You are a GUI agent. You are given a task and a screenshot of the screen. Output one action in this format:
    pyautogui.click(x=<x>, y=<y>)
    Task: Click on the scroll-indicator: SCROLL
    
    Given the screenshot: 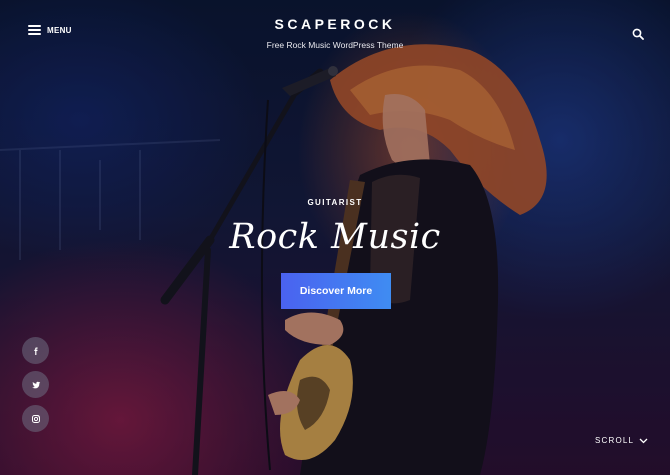 What is the action you would take?
    pyautogui.click(x=621, y=440)
    